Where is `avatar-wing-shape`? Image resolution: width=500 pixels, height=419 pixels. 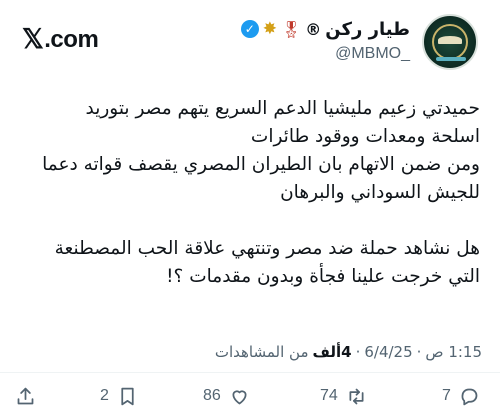 avatar-wing-shape is located at coordinates (450, 40).